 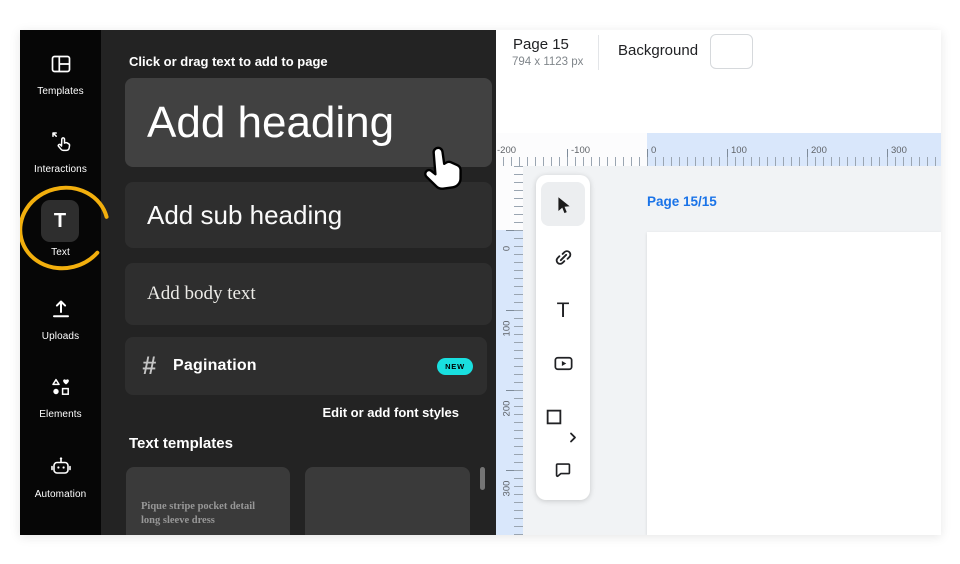 What do you see at coordinates (60, 336) in the screenshot?
I see `sidebar-item-label: Uploads` at bounding box center [60, 336].